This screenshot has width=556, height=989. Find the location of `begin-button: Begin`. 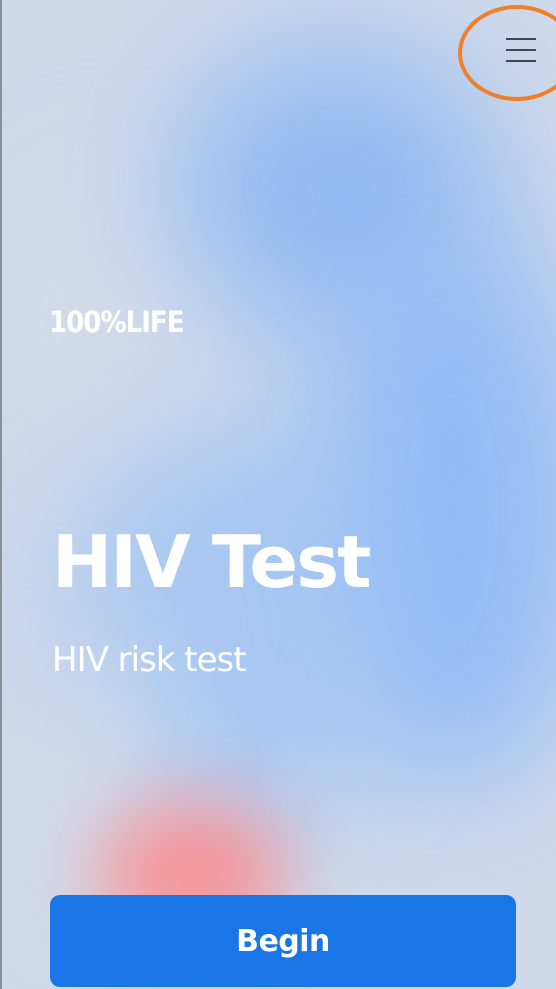

begin-button: Begin is located at coordinates (283, 941).